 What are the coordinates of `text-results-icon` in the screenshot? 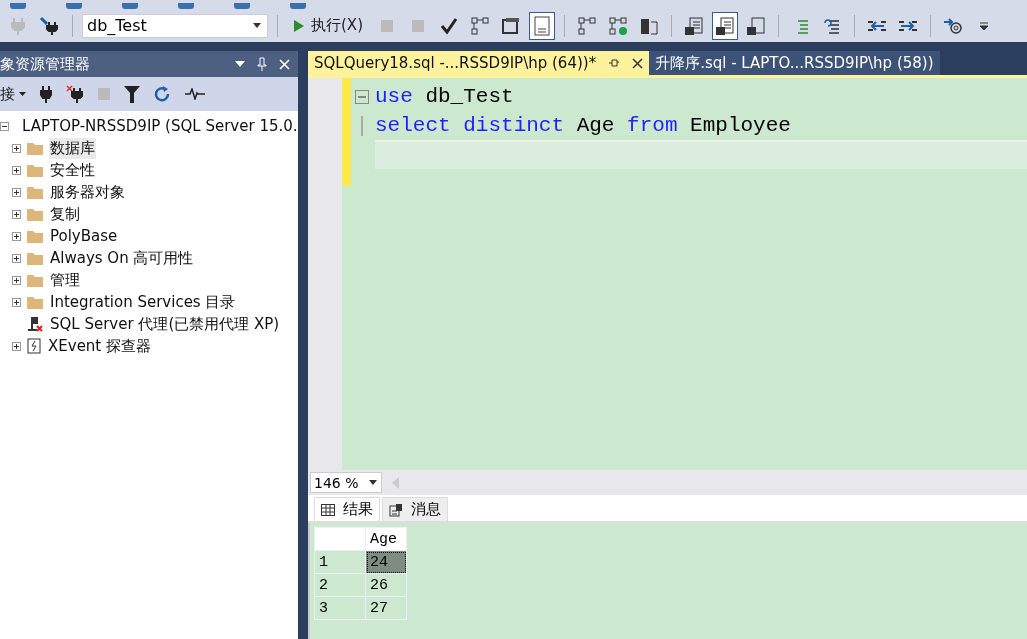 It's located at (694, 25).